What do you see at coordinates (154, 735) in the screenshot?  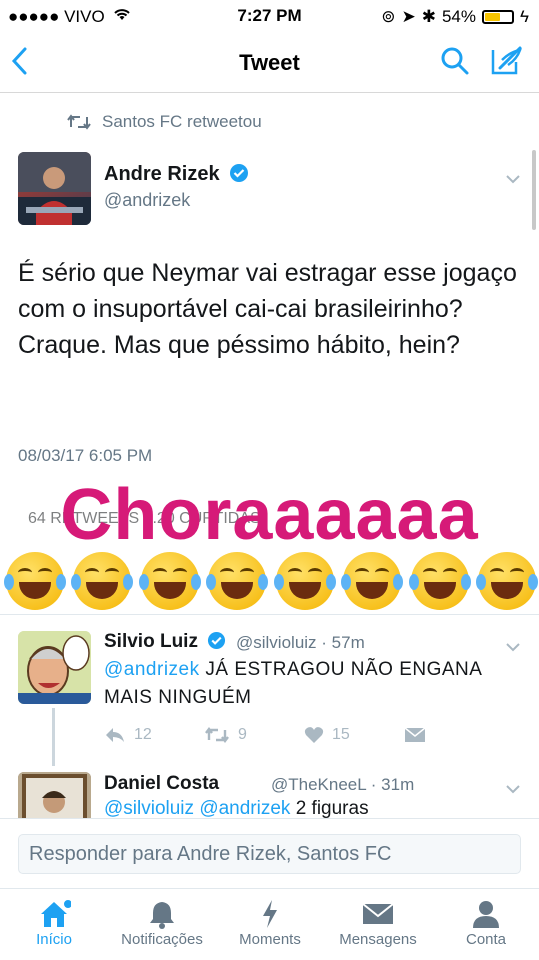 I see `reply-button: 12` at bounding box center [154, 735].